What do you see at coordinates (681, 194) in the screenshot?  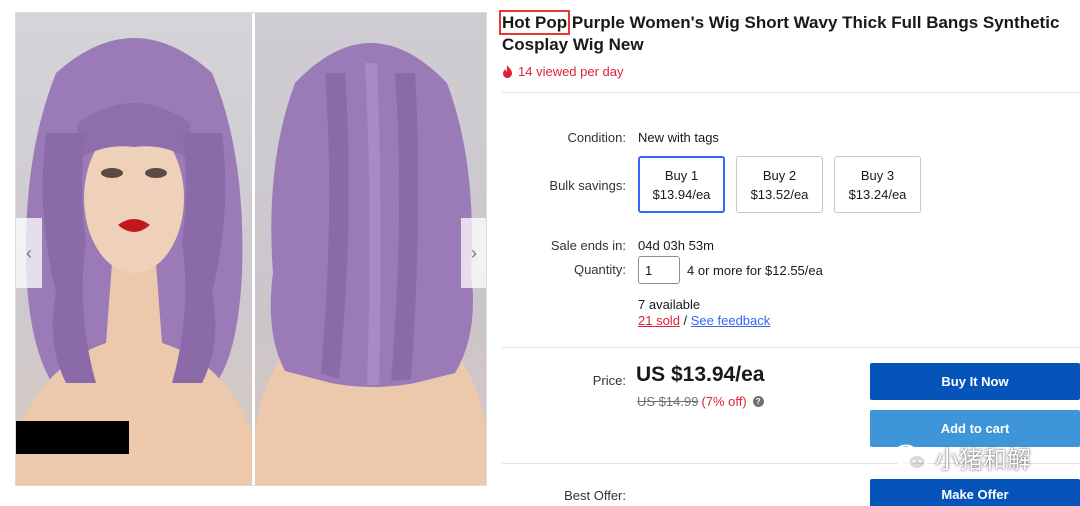 I see `bulk-option-price: $13.94/ea` at bounding box center [681, 194].